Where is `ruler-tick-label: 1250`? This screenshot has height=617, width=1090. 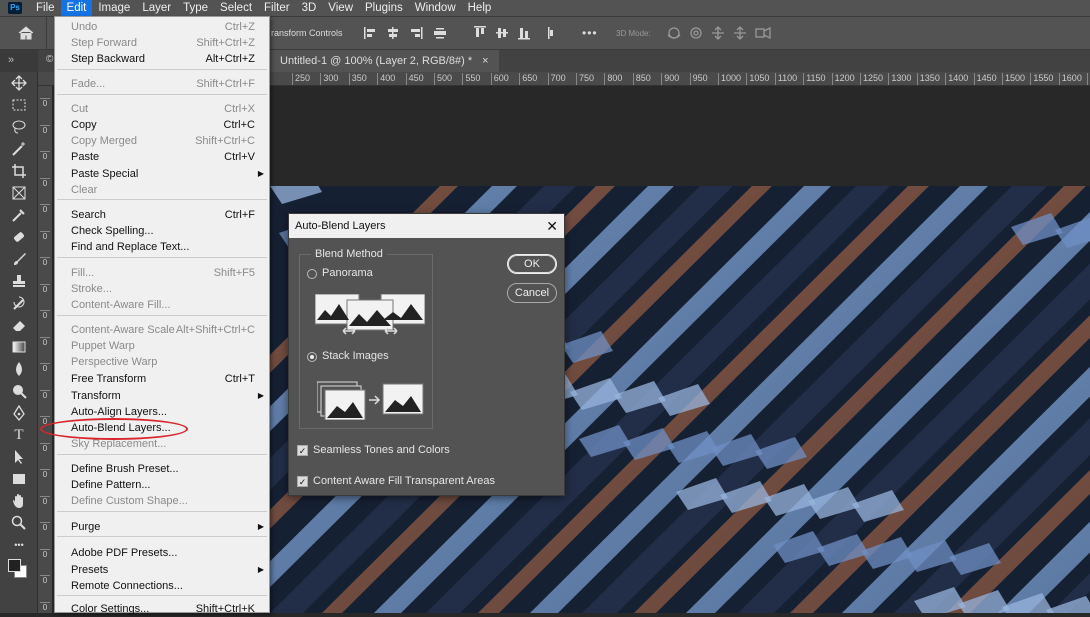
ruler-tick-label: 1250 is located at coordinates (871, 79).